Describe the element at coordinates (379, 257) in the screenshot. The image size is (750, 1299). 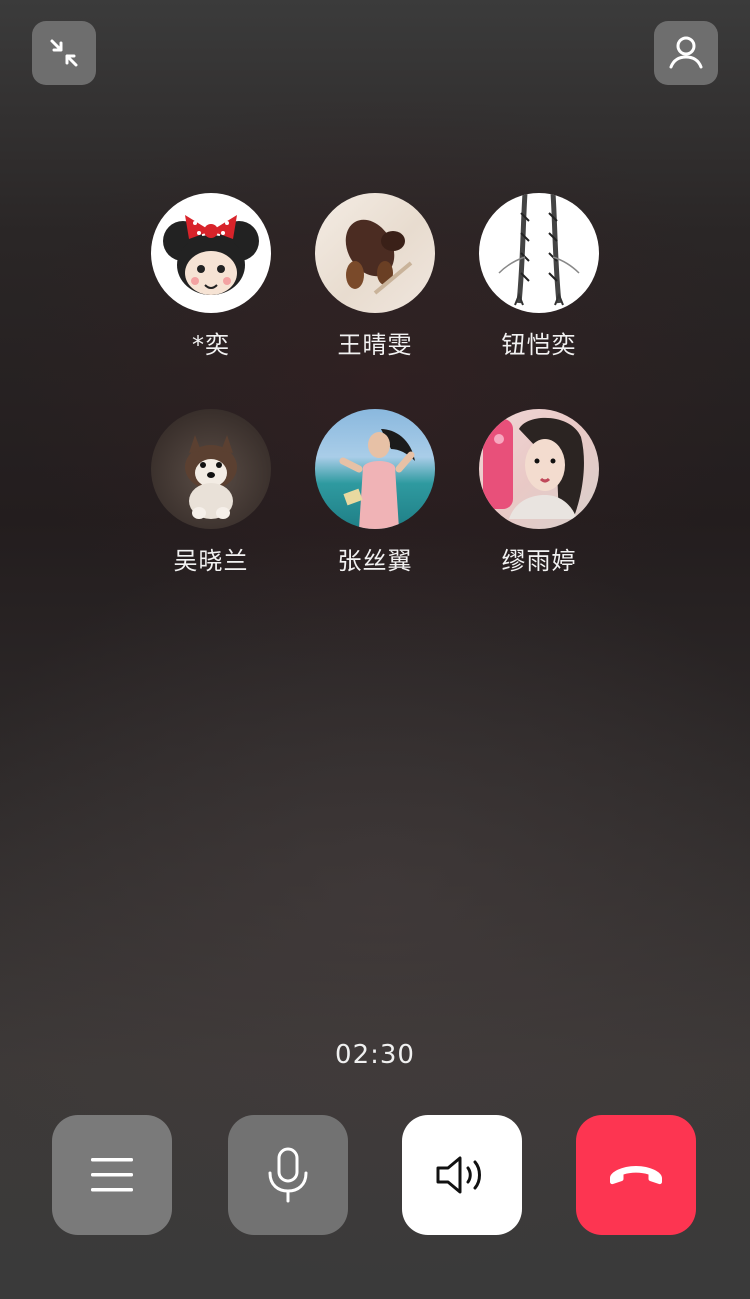
I see `dog-photo-avatar` at that location.